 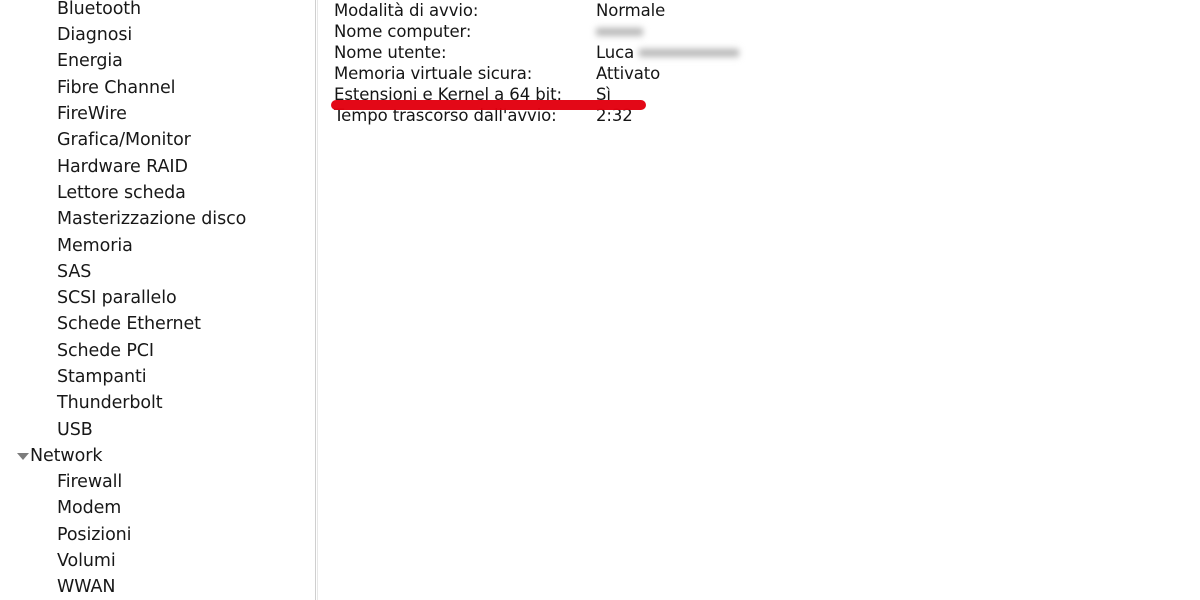 What do you see at coordinates (121, 193) in the screenshot?
I see `sidebar-item-label: Lettore scheda` at bounding box center [121, 193].